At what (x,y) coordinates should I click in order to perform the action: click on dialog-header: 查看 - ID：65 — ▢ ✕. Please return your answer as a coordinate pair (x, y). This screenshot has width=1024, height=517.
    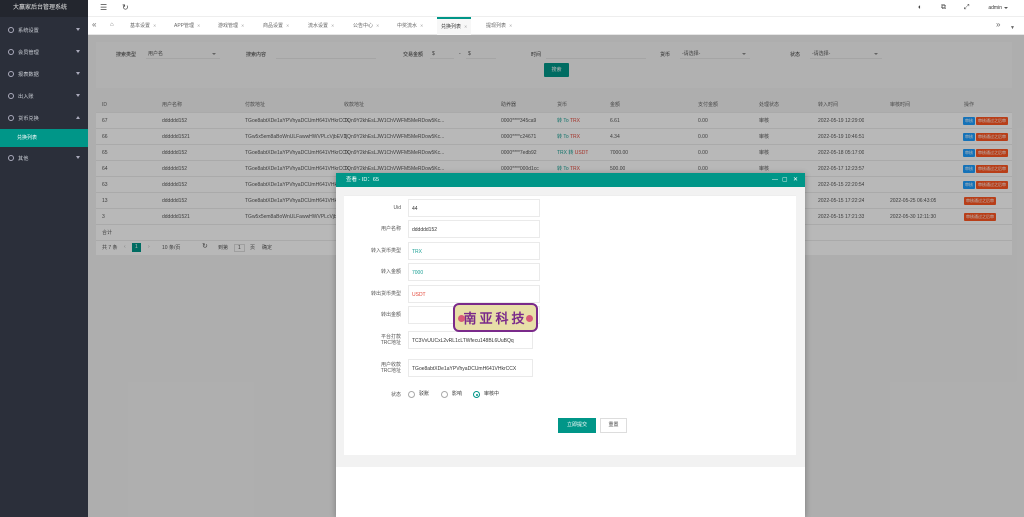
    Looking at the image, I should click on (570, 180).